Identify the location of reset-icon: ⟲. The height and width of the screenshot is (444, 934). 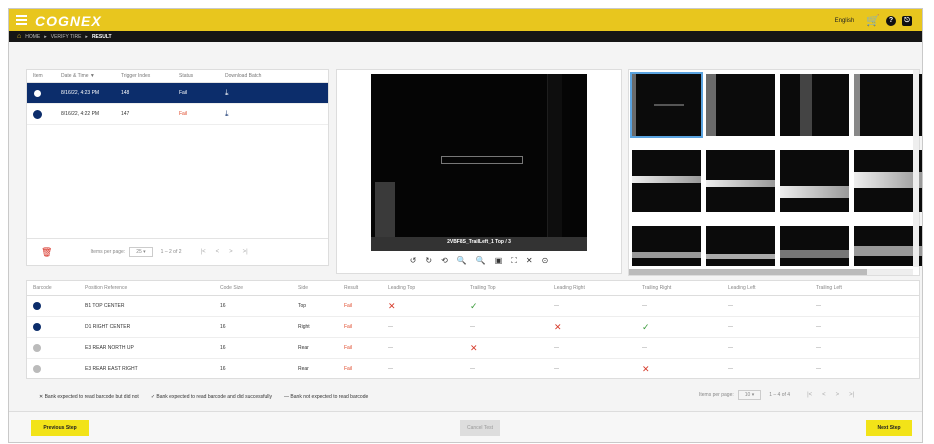
(444, 261).